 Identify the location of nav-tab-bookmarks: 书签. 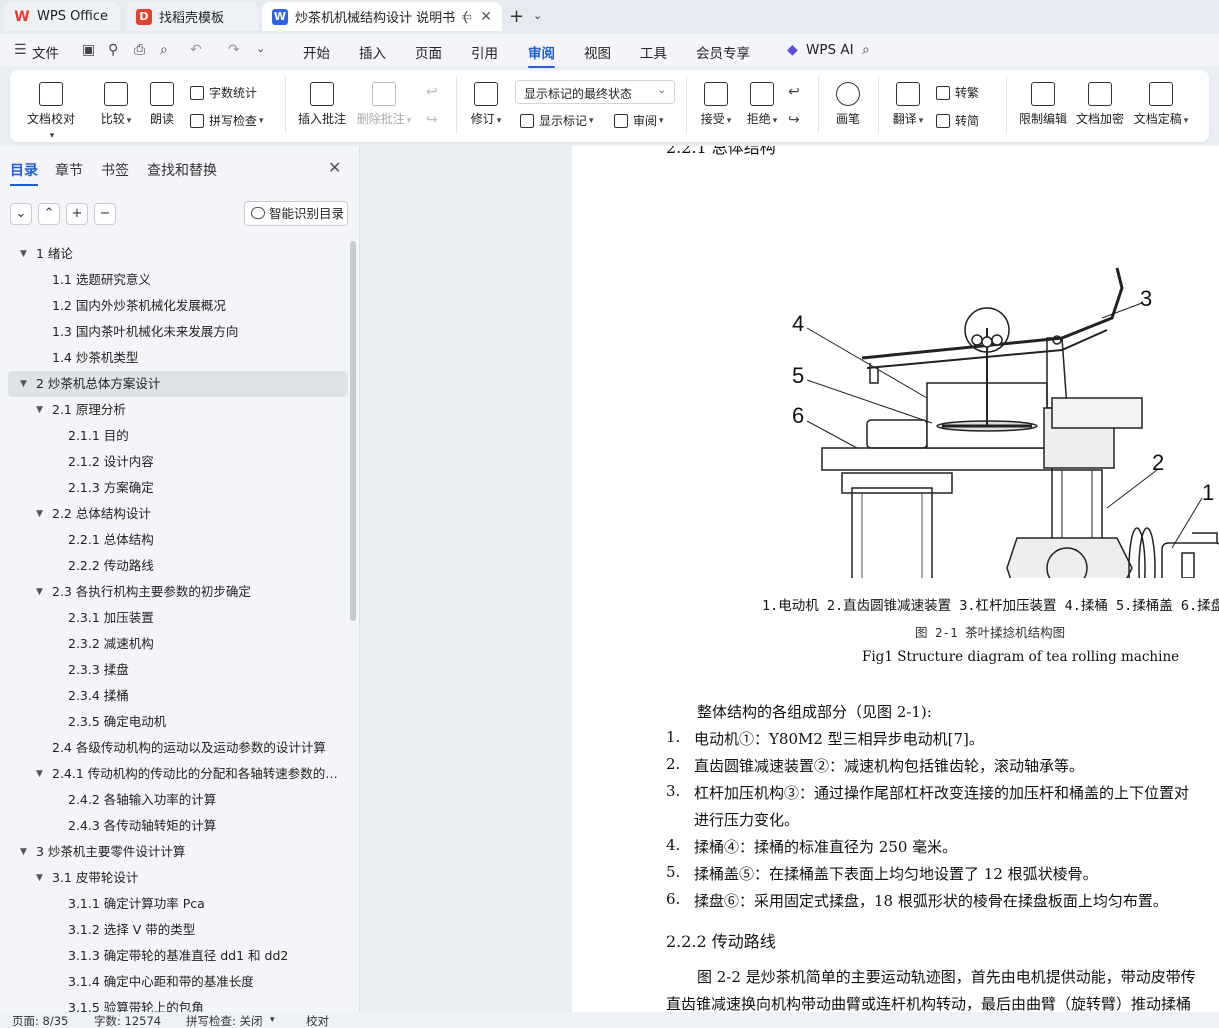
(115, 170).